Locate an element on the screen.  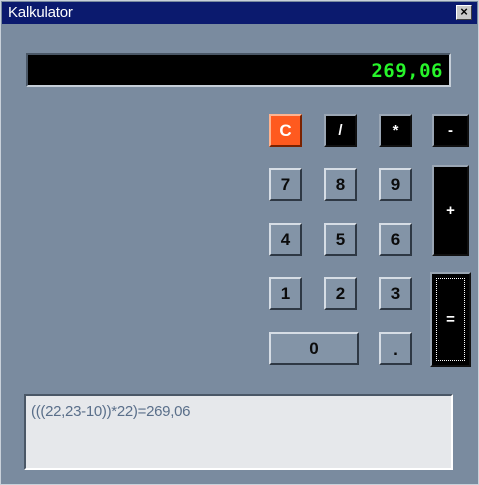
result-display: 269,06 is located at coordinates (238, 70).